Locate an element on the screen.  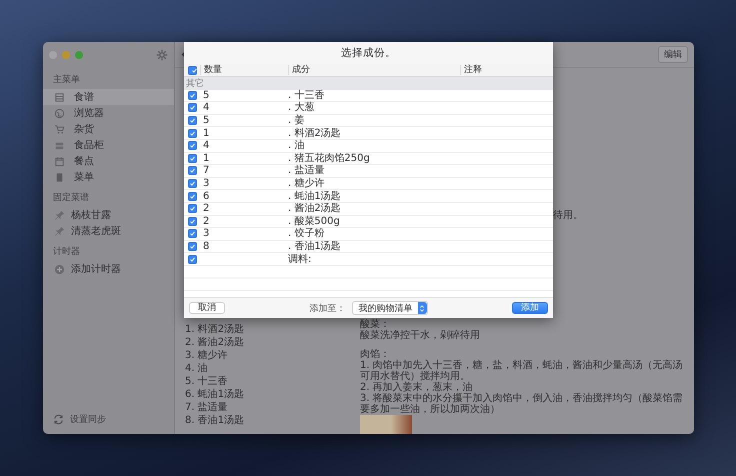
sidebar-item: 清蒸老虎斑 is located at coordinates (108, 231).